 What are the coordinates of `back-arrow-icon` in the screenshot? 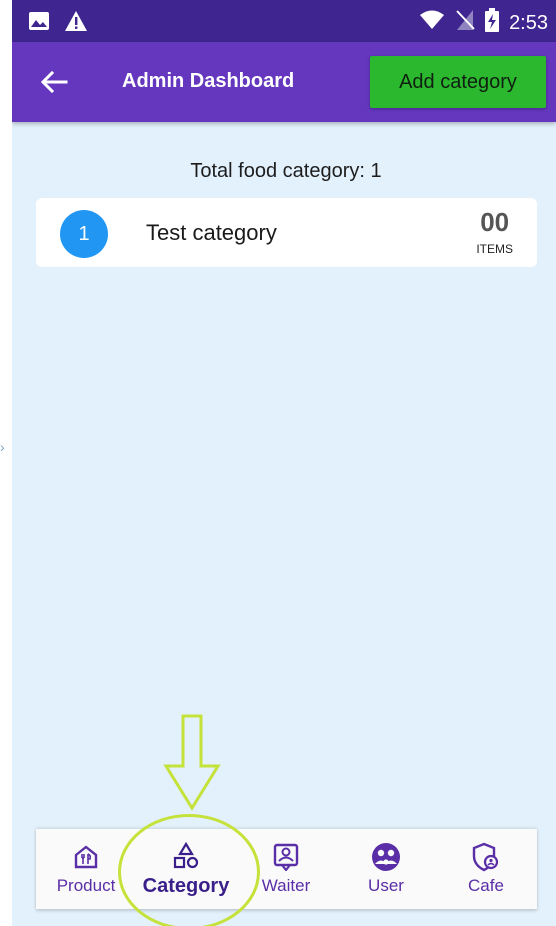 It's located at (54, 82).